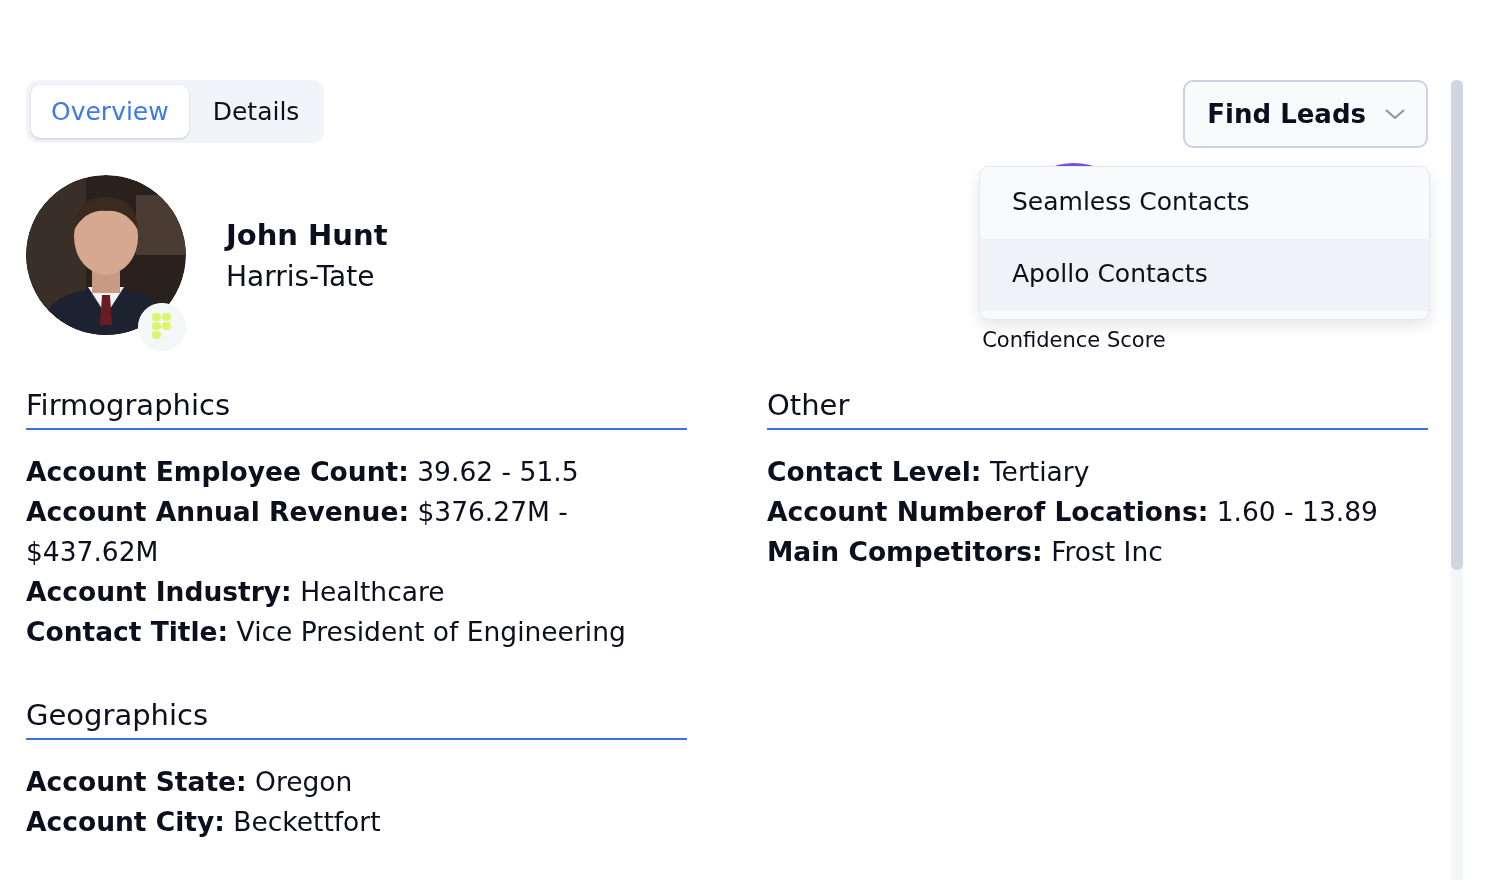  What do you see at coordinates (256, 111) in the screenshot?
I see `tab: Details` at bounding box center [256, 111].